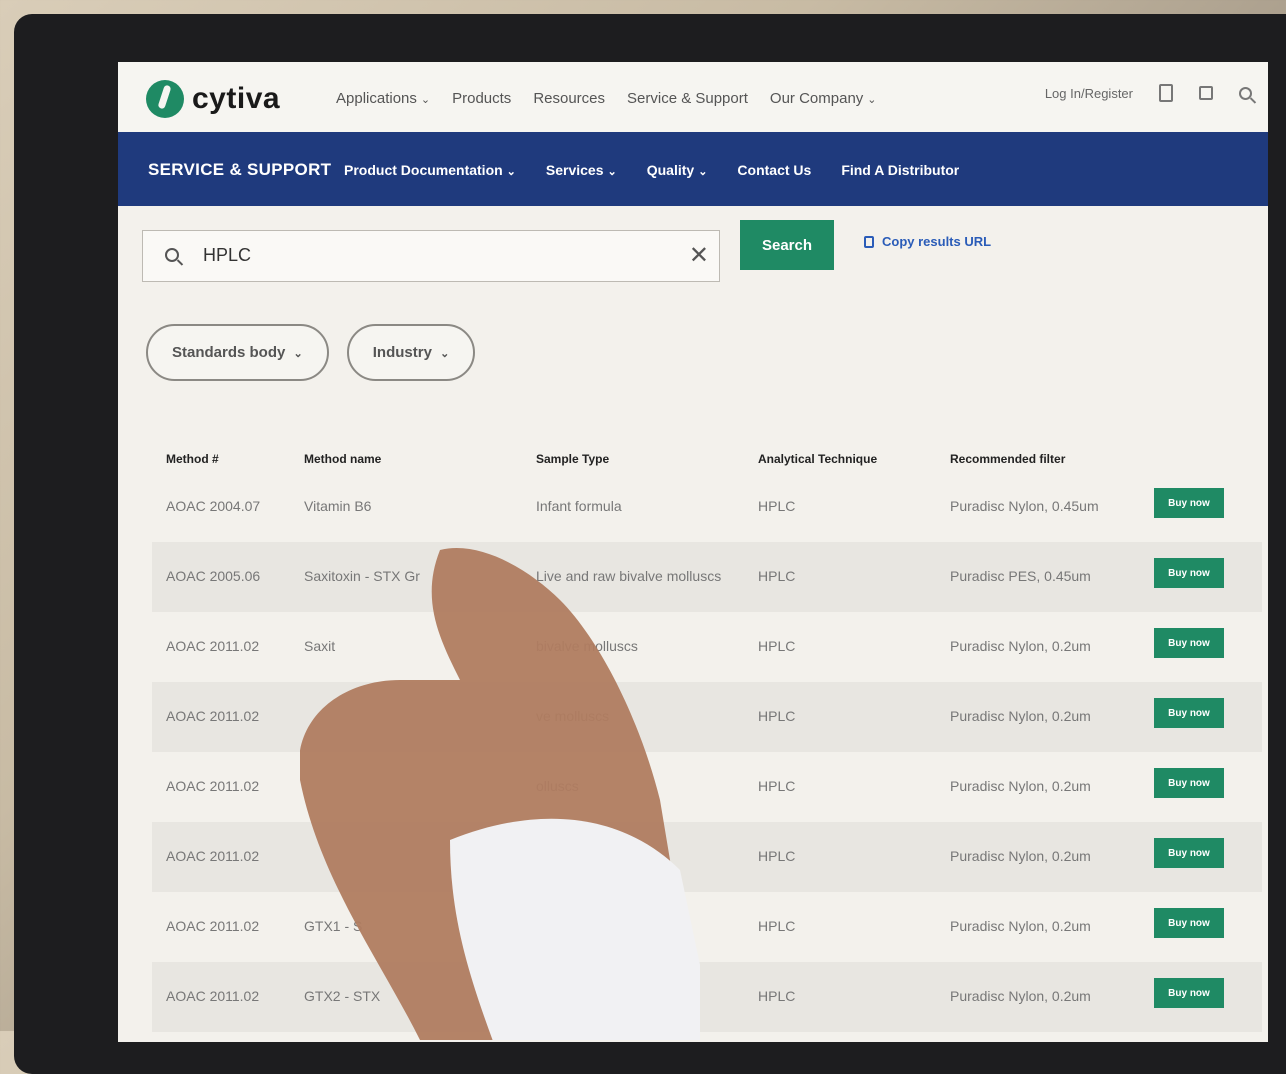 This screenshot has height=1074, width=1286. I want to click on subnav-services: Services ⌄, so click(581, 170).